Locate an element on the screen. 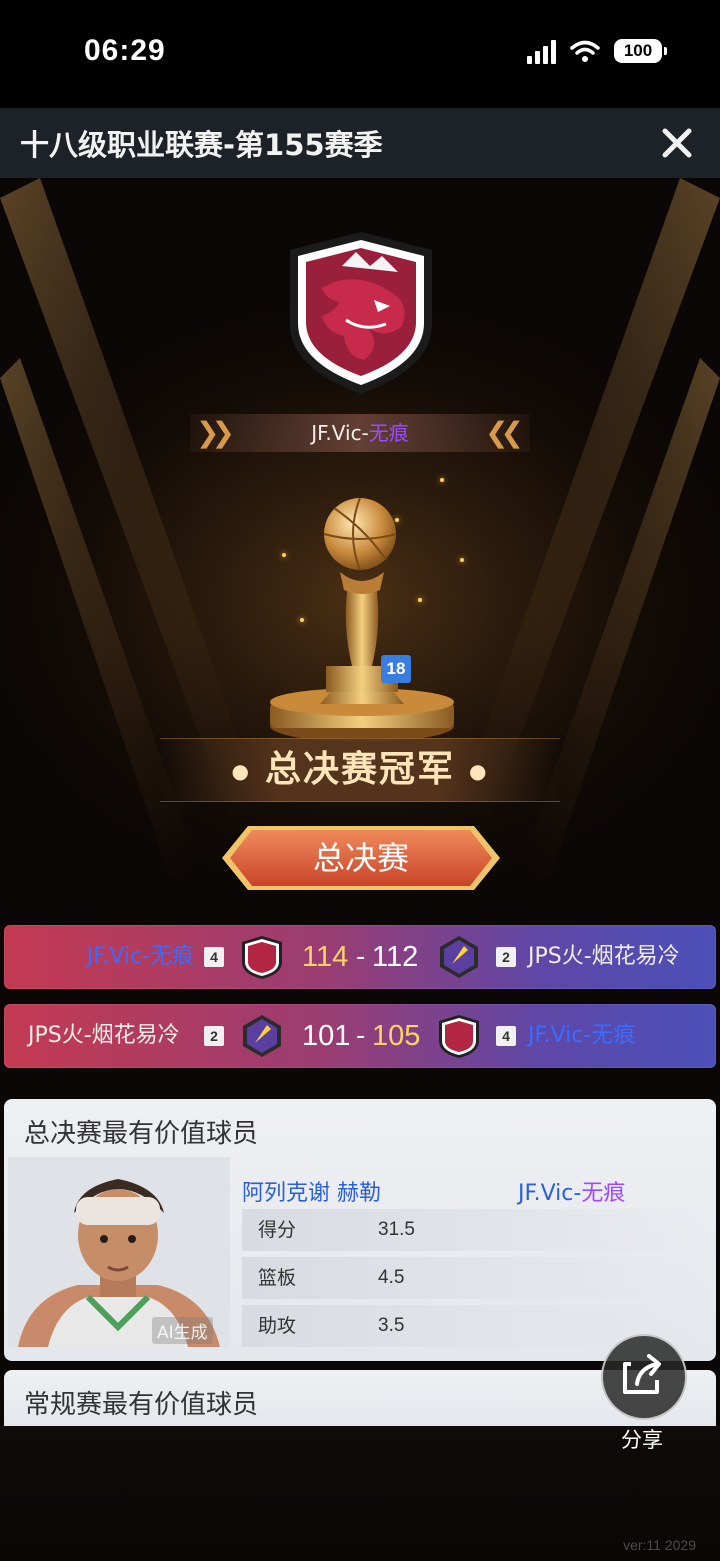 This screenshot has width=720, height=1561. finals-mvp-title: 总决赛最有价值球员 is located at coordinates (141, 1134).